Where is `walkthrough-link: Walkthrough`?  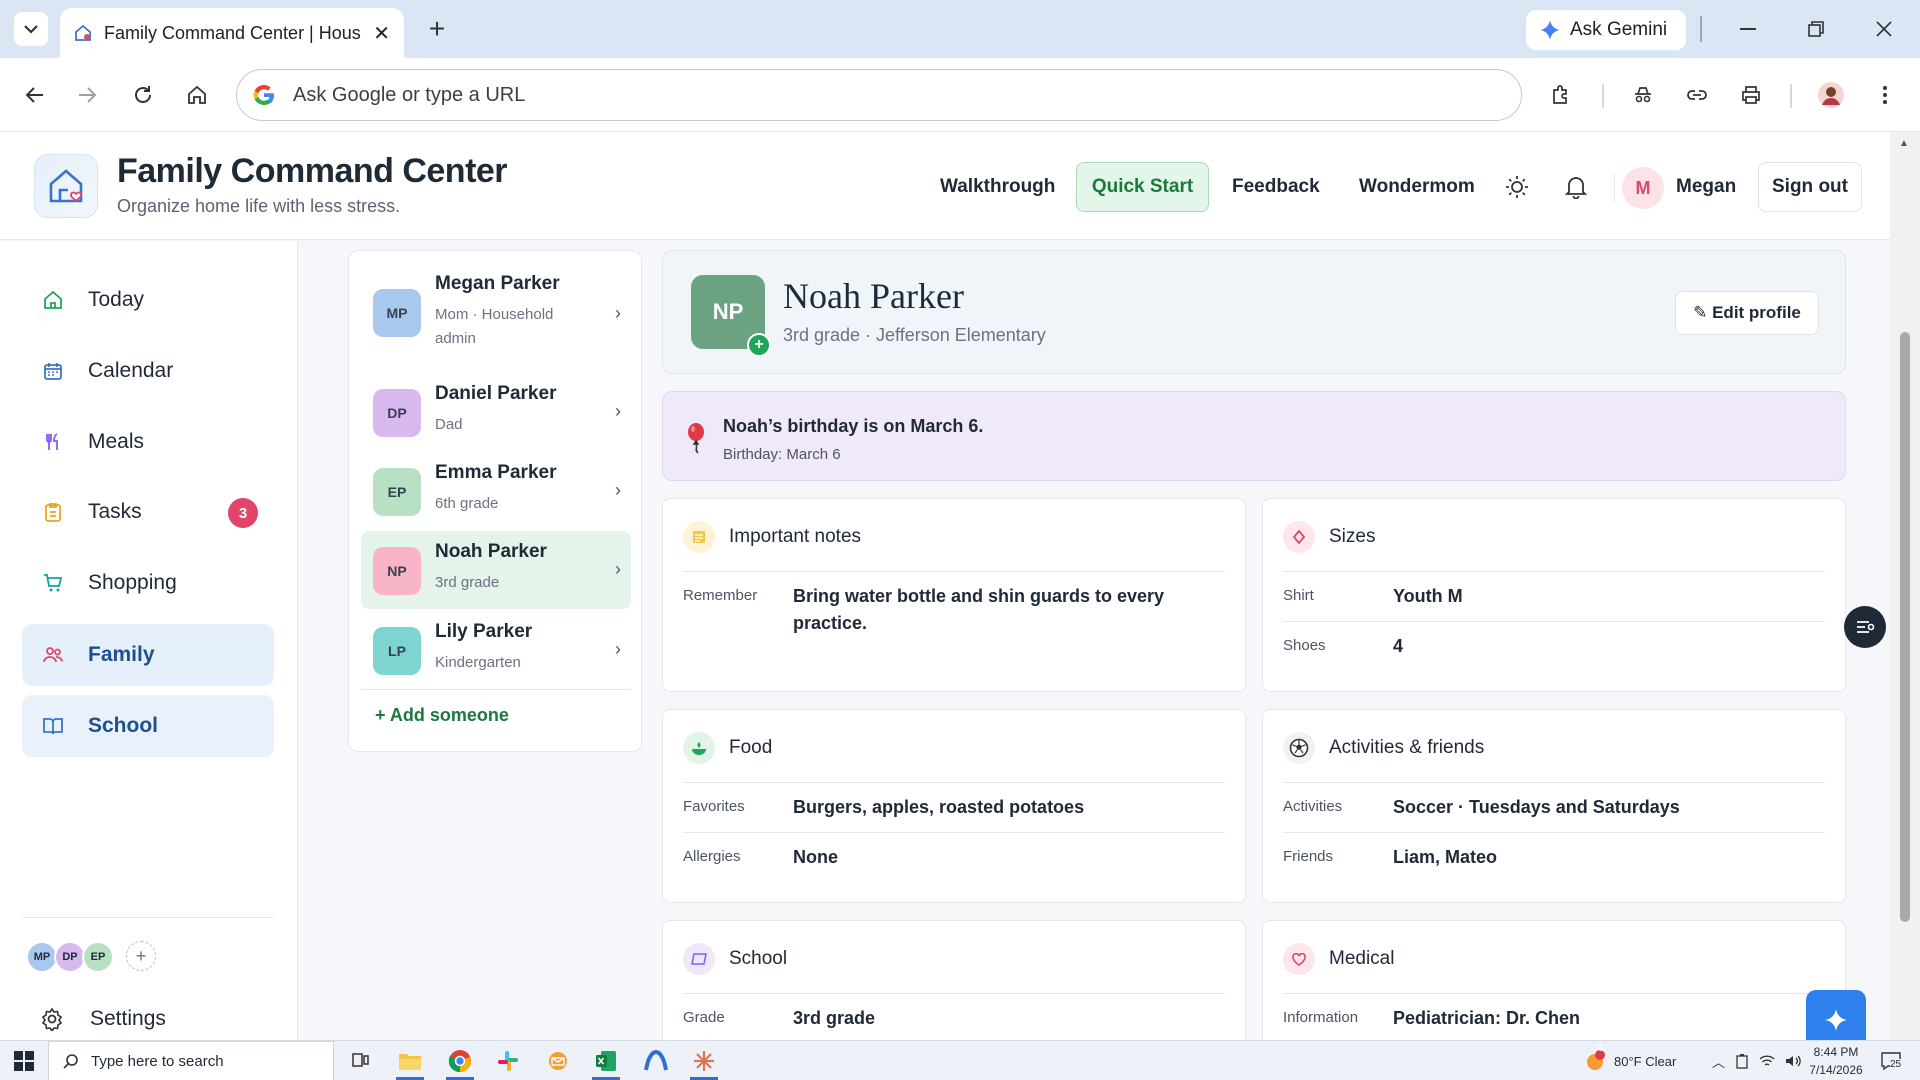
walkthrough-link: Walkthrough is located at coordinates (997, 187).